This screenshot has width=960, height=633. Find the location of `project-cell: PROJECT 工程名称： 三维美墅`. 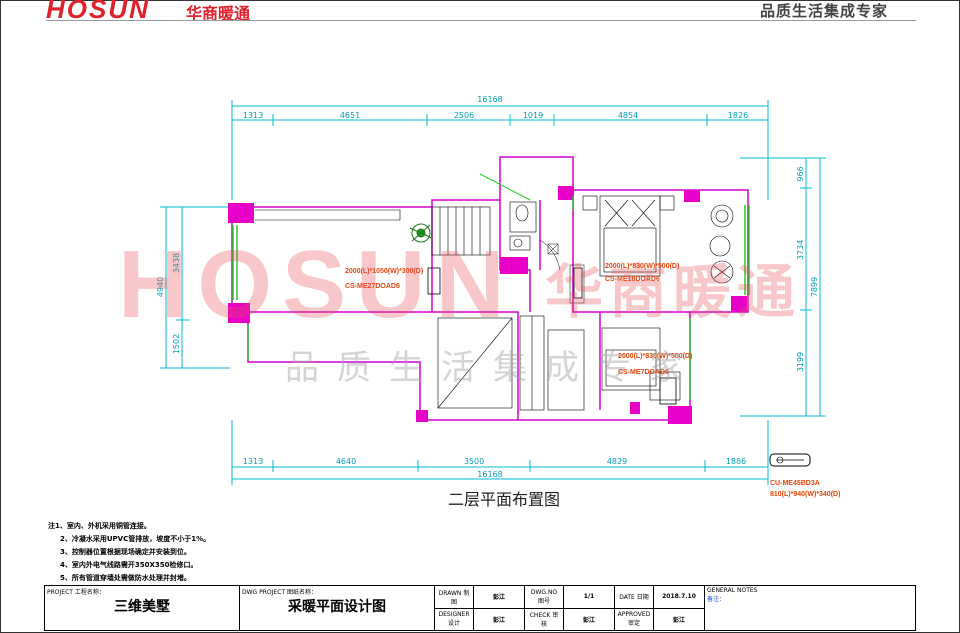

project-cell: PROJECT 工程名称： 三维美墅 is located at coordinates (142, 608).